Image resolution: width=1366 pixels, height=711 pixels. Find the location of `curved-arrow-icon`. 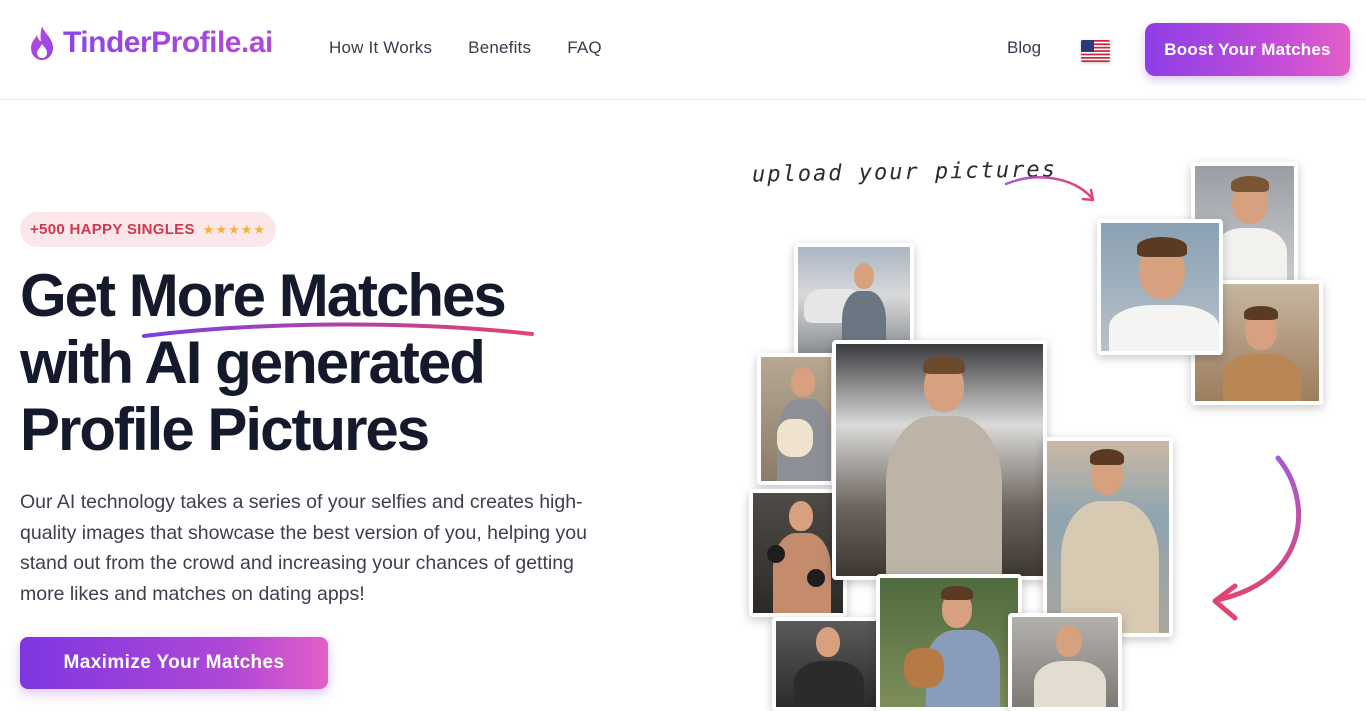

curved-arrow-icon is located at coordinates (1257, 538).